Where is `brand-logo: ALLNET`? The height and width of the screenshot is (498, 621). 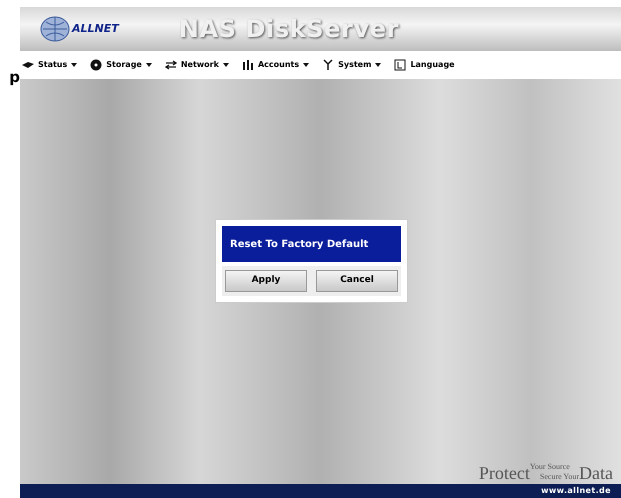 brand-logo: ALLNET is located at coordinates (95, 28).